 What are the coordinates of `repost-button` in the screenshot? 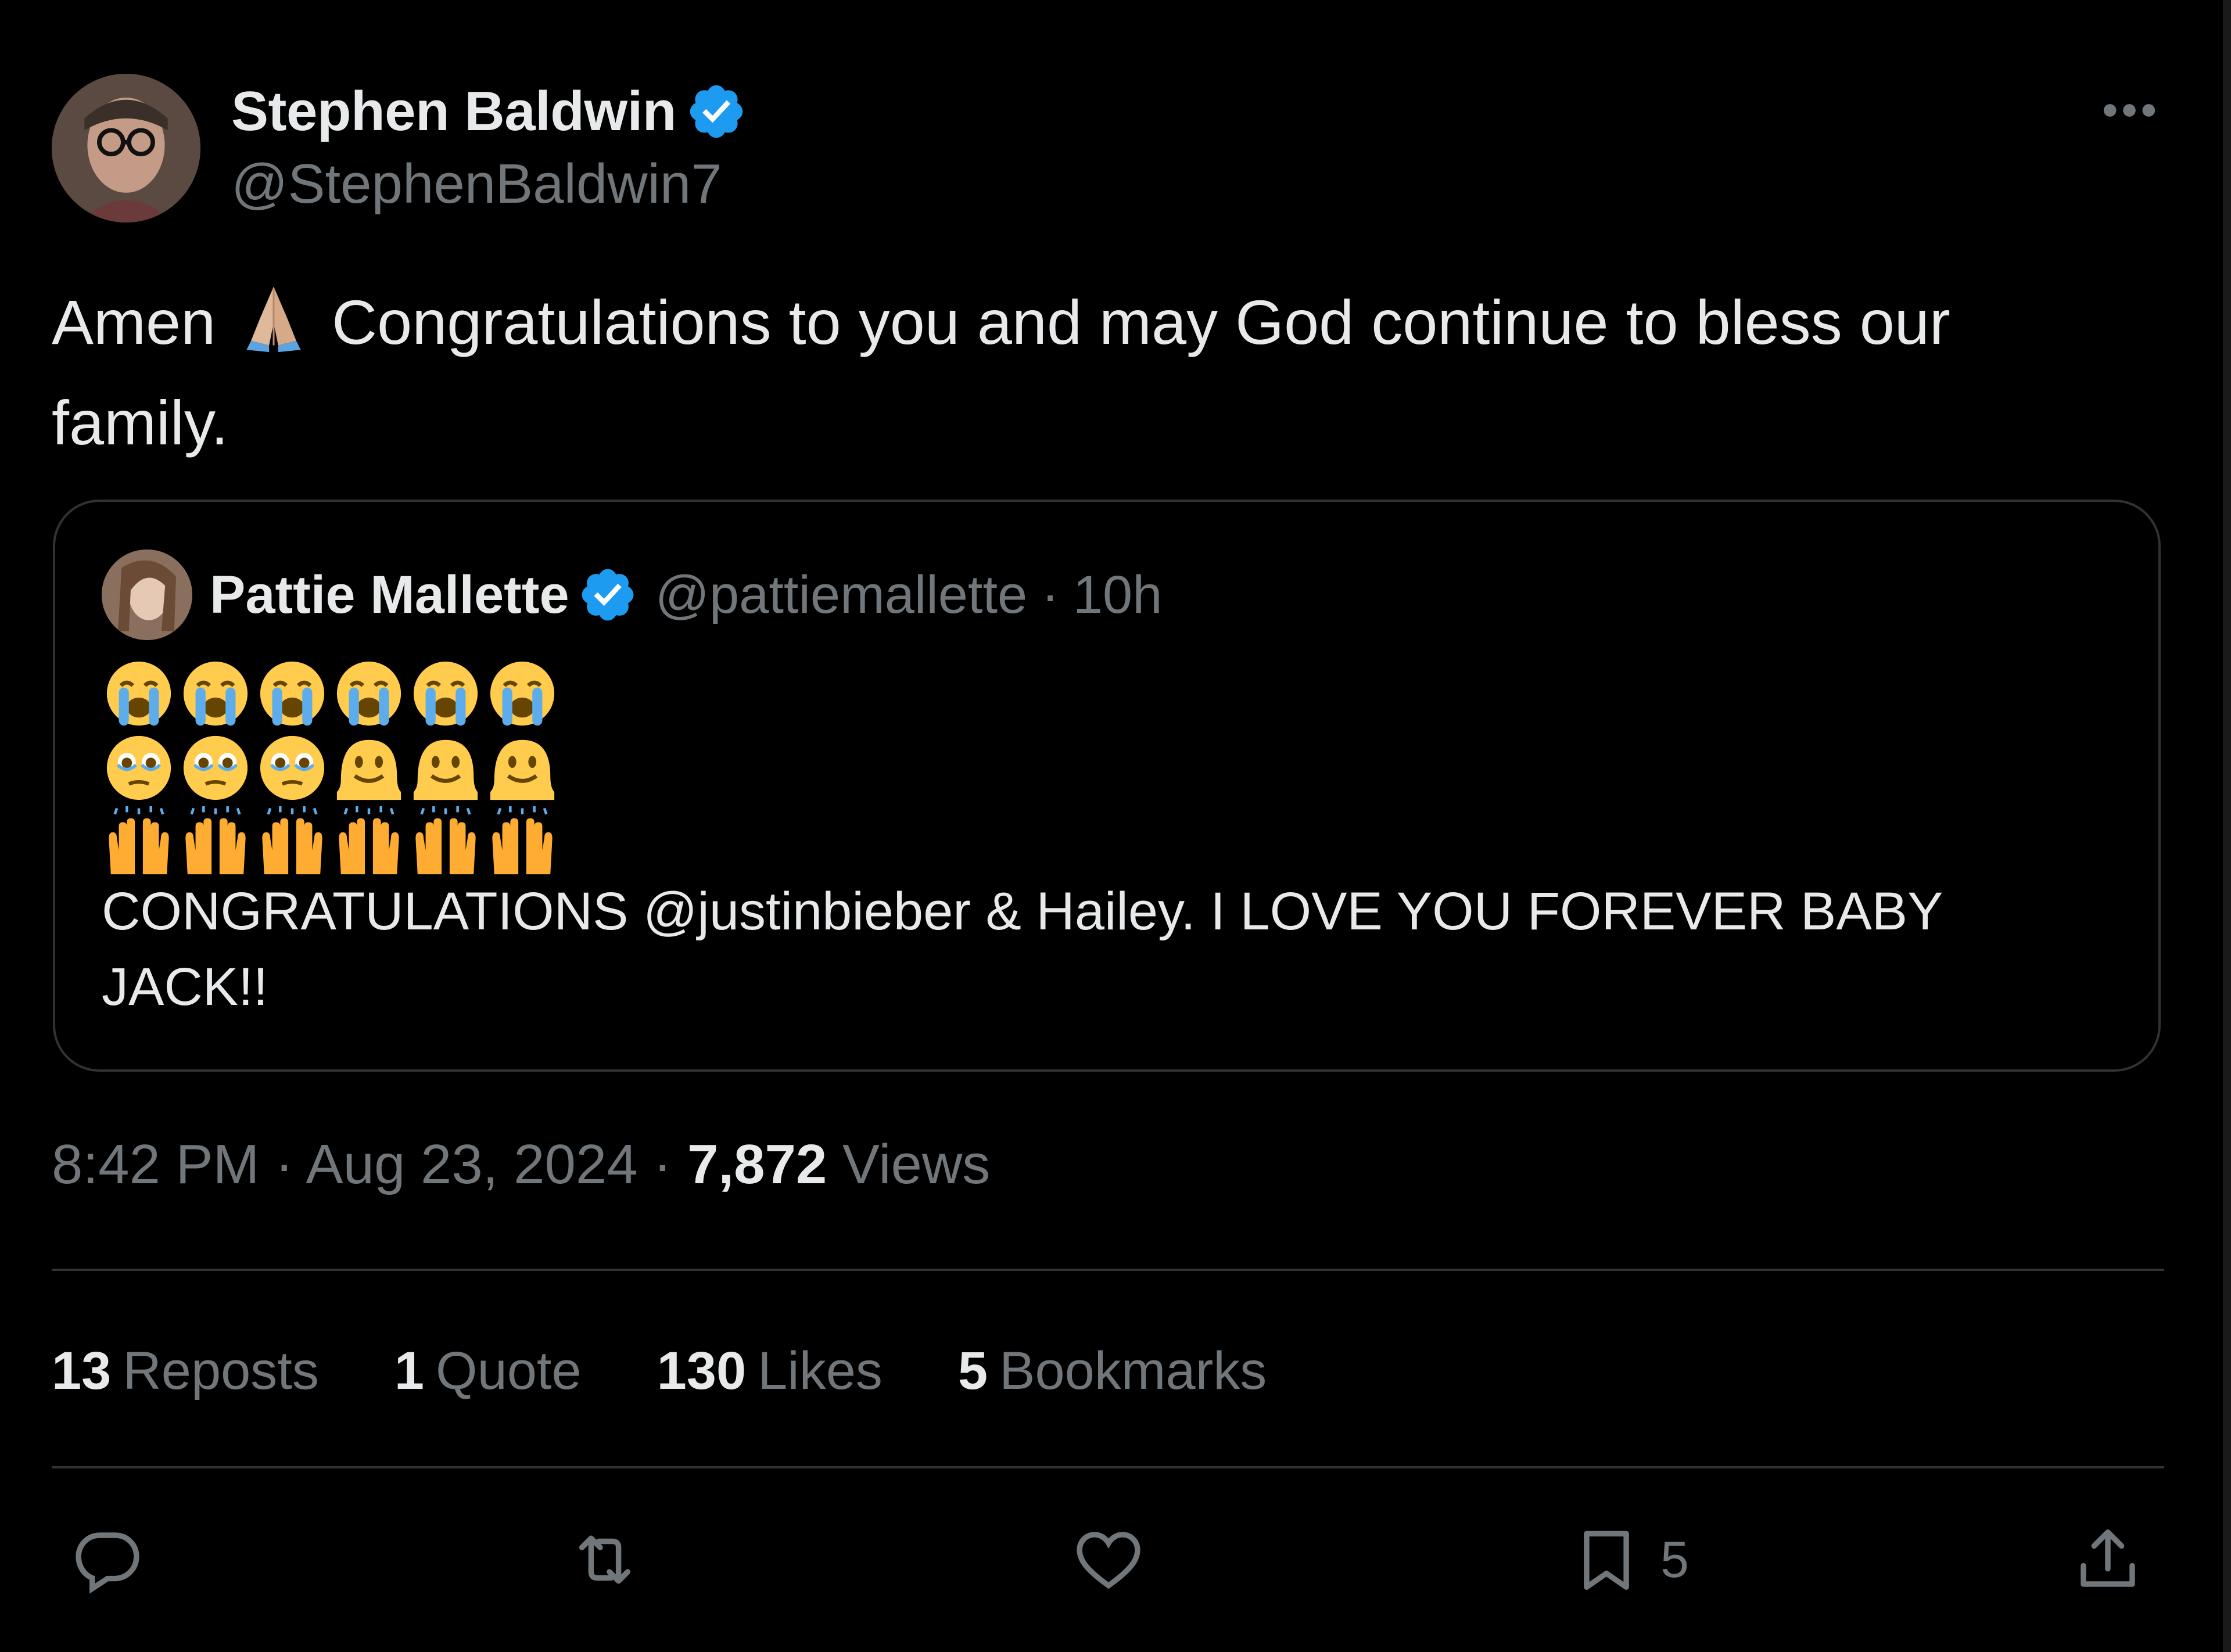 It's located at (604, 1559).